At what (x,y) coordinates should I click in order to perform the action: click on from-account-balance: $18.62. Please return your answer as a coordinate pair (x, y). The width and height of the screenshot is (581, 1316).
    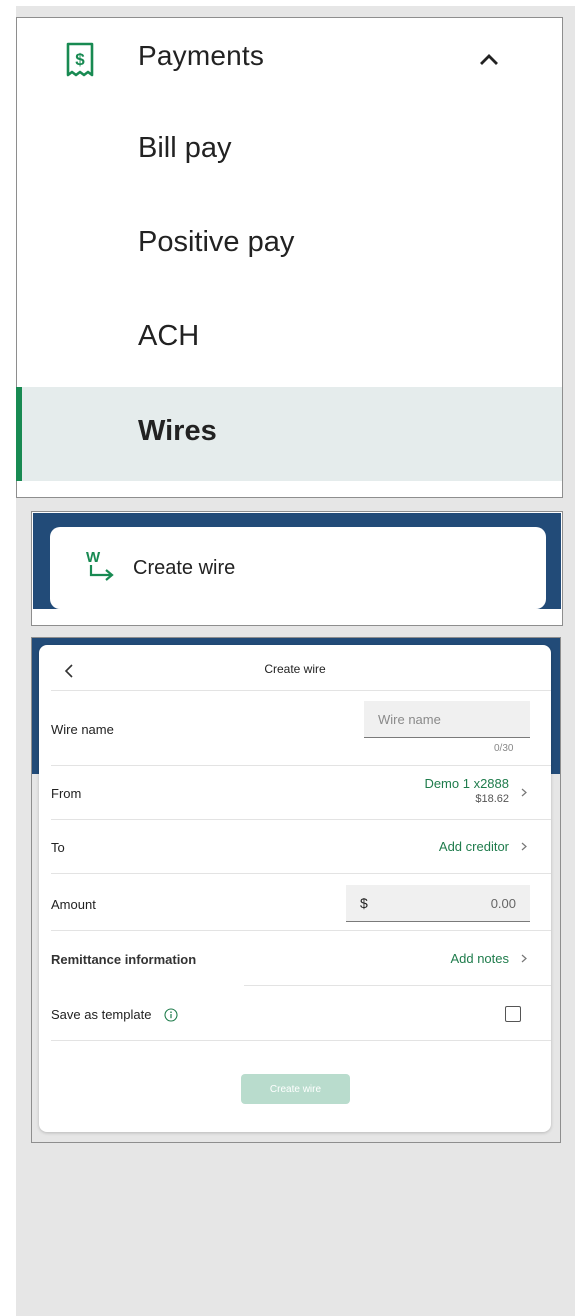
    Looking at the image, I should click on (492, 799).